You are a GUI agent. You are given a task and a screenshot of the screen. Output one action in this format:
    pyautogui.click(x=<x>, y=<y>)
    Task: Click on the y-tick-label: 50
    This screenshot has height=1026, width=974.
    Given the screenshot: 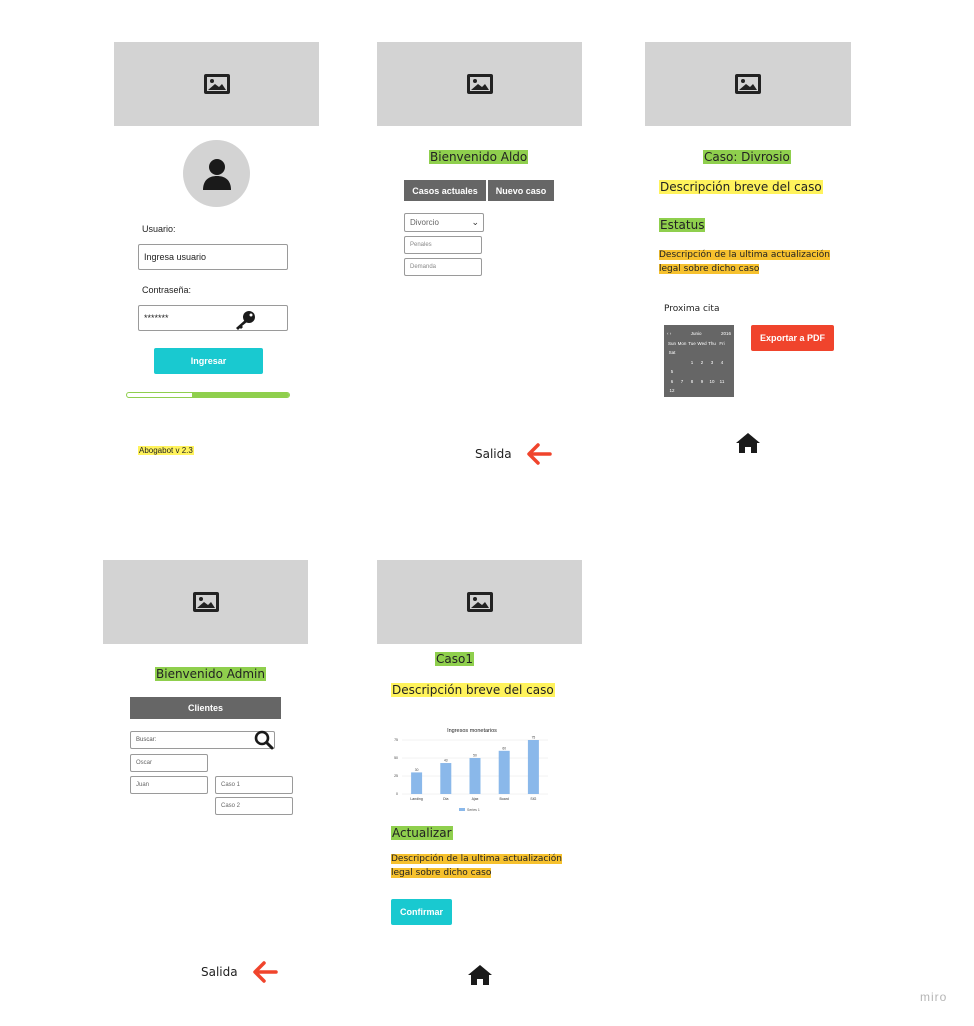 What is the action you would take?
    pyautogui.click(x=396, y=758)
    